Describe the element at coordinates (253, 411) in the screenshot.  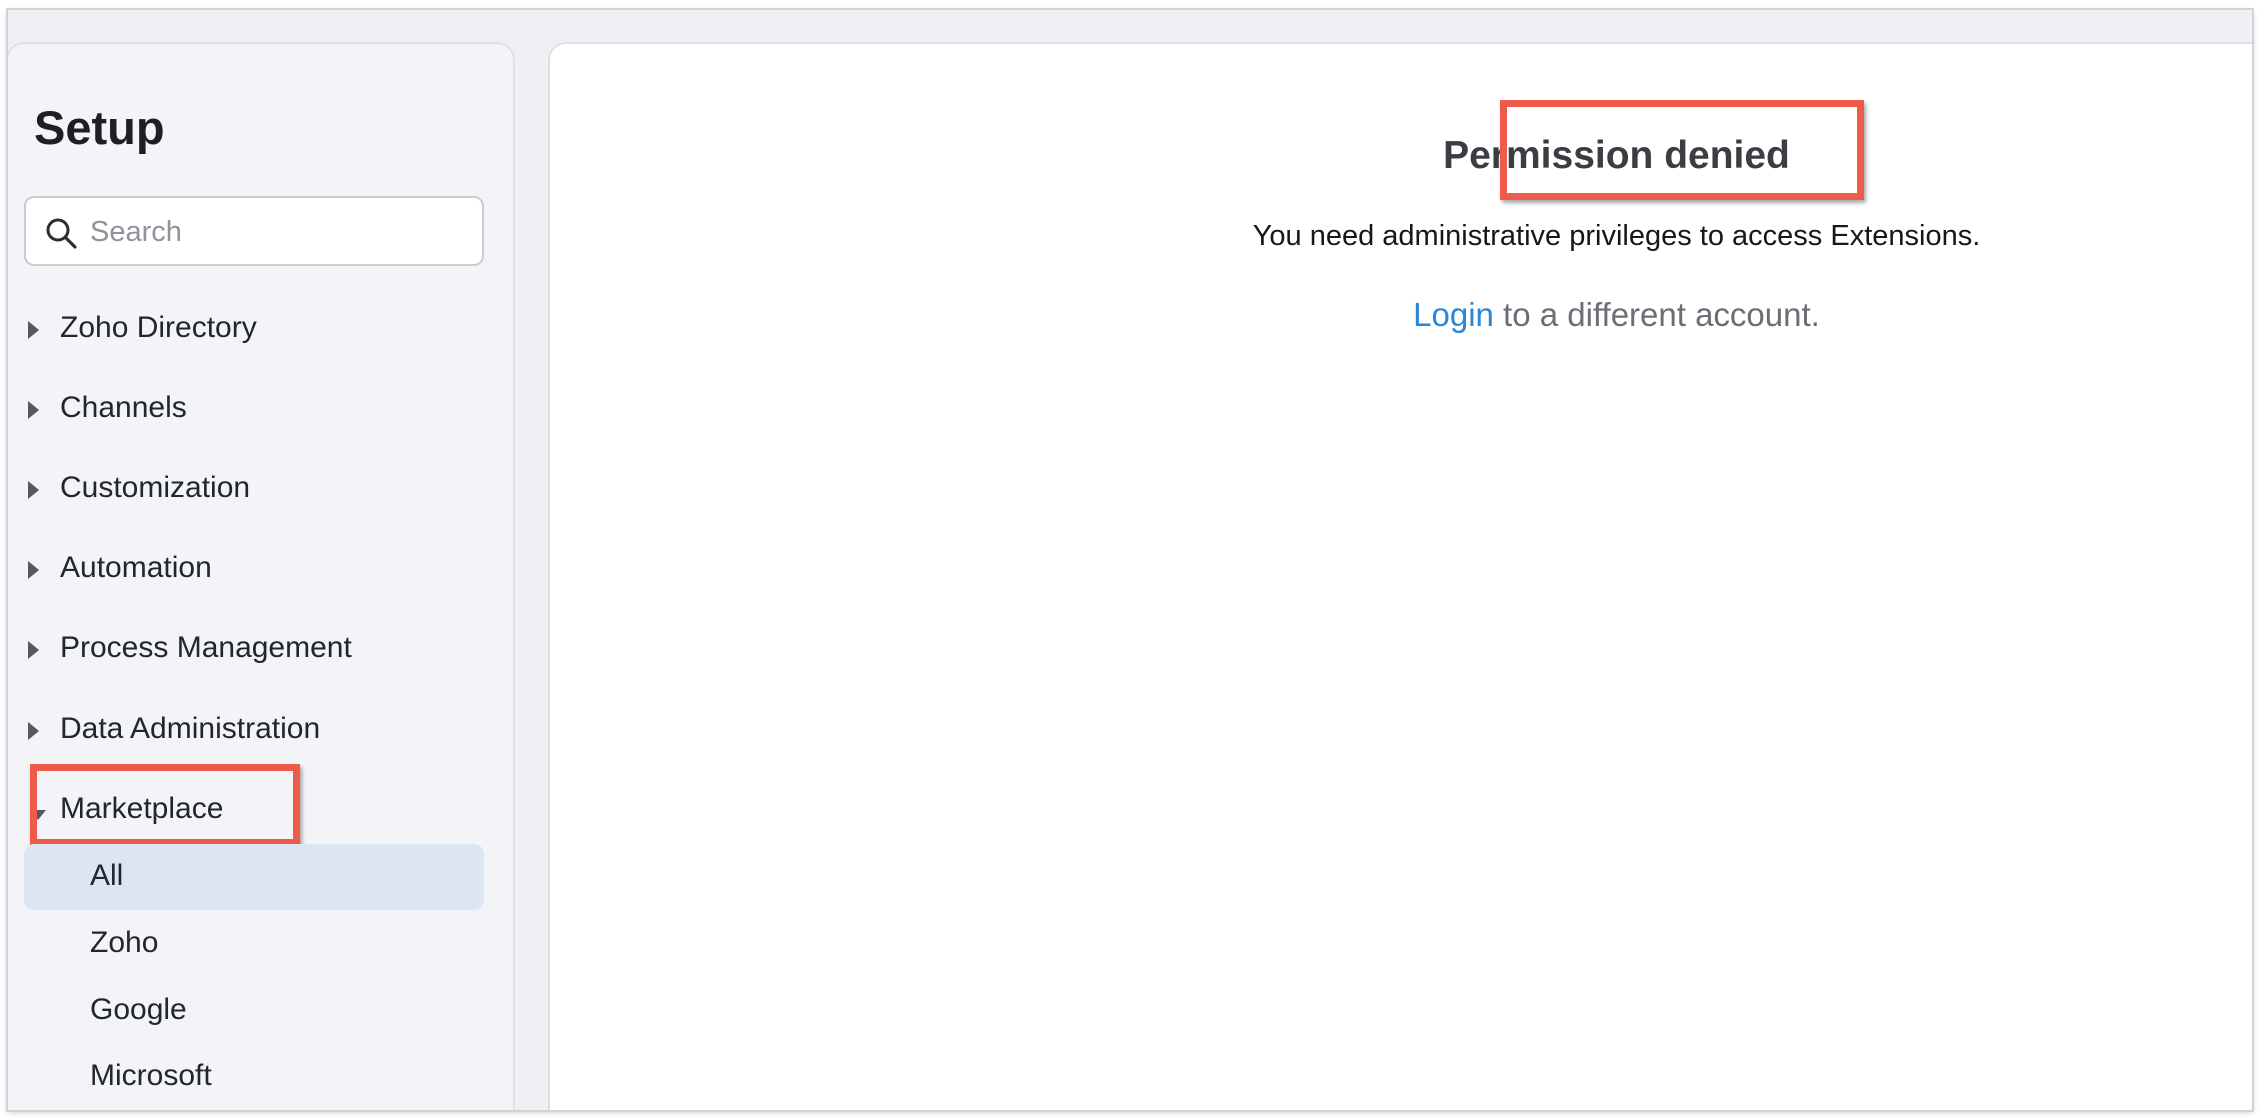
I see `sidebar-item-channels: Channels` at that location.